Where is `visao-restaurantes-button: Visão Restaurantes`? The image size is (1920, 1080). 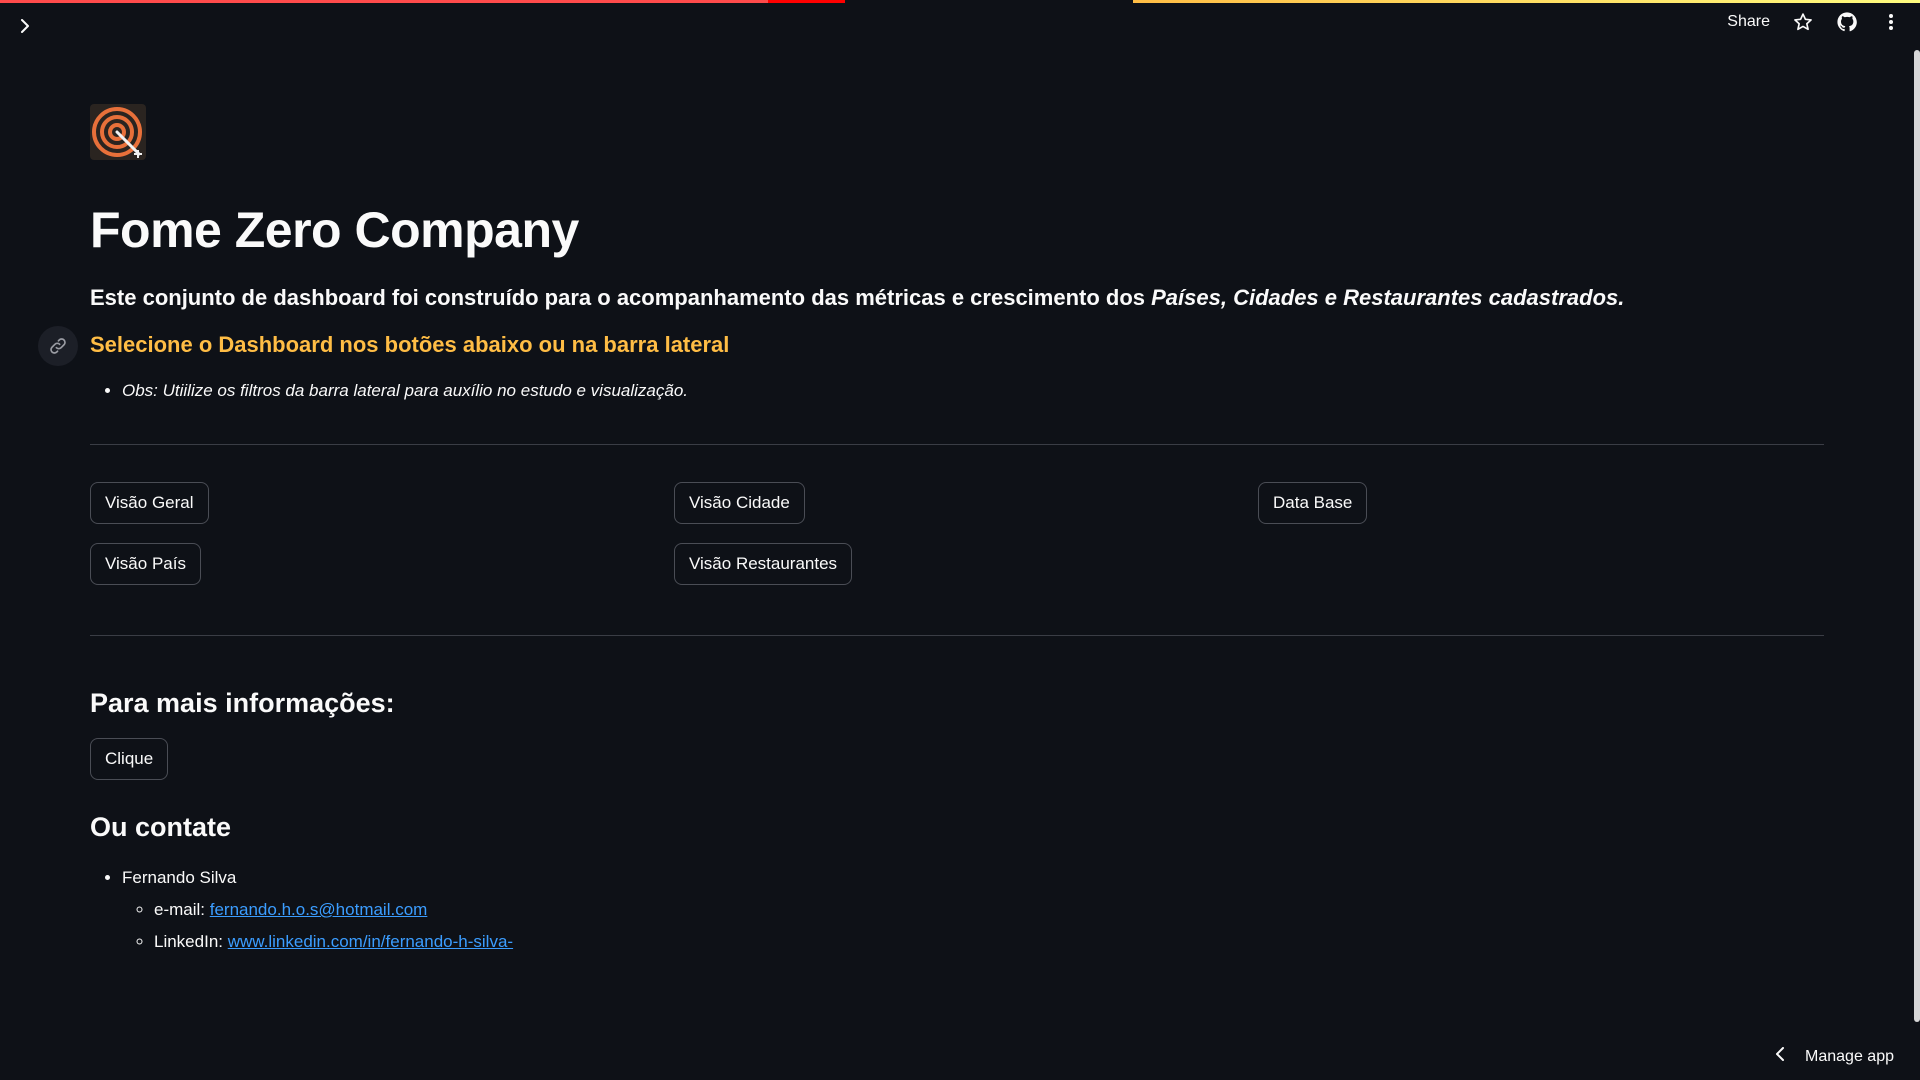
visao-restaurantes-button: Visão Restaurantes is located at coordinates (763, 564).